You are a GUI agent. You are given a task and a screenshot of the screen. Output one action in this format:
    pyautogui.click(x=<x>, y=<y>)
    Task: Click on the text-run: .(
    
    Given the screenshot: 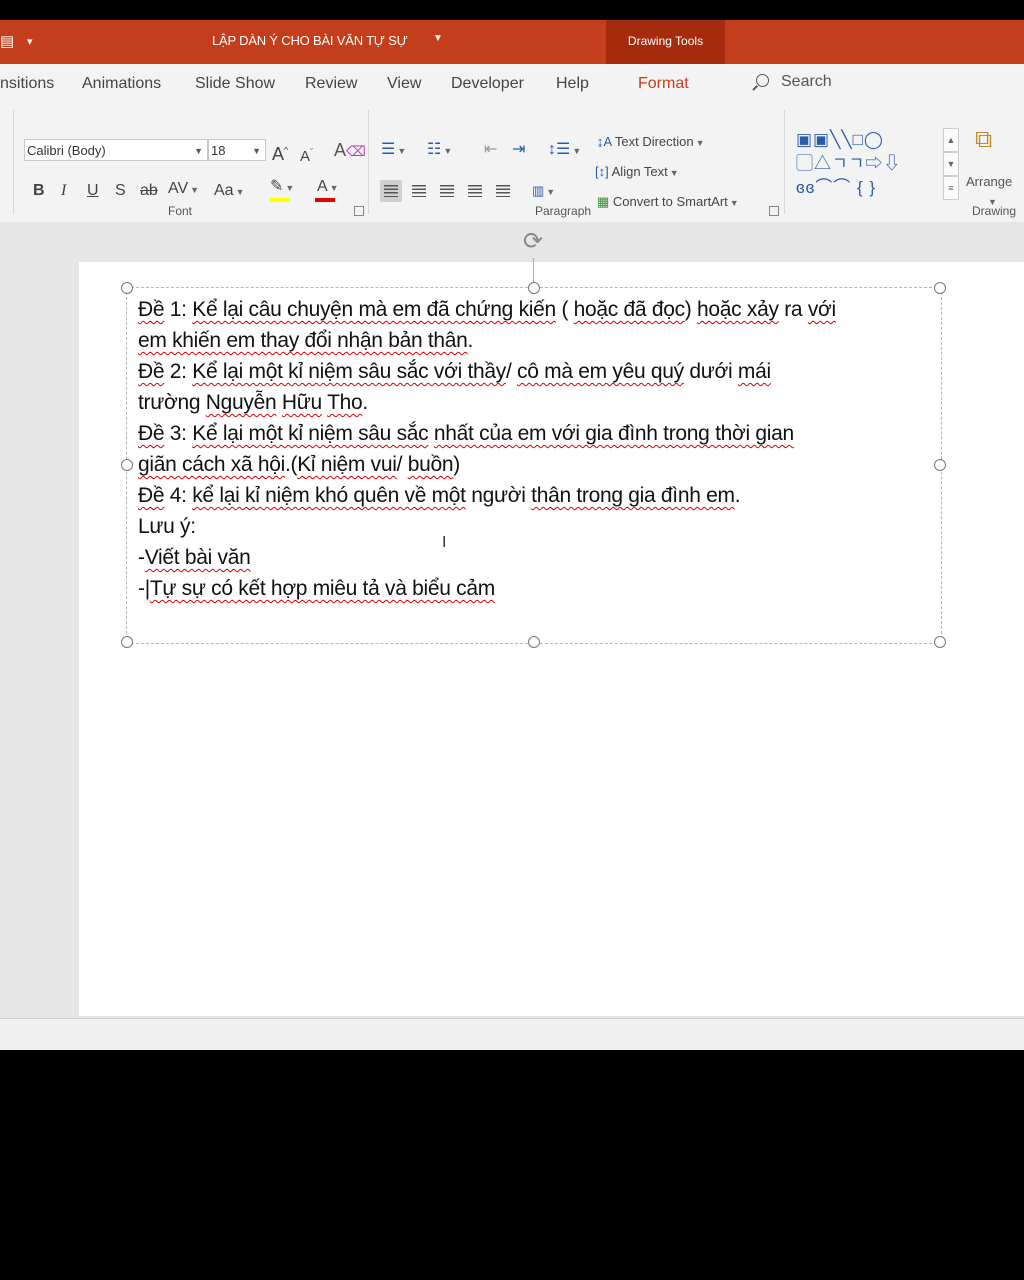 What is the action you would take?
    pyautogui.click(x=291, y=464)
    